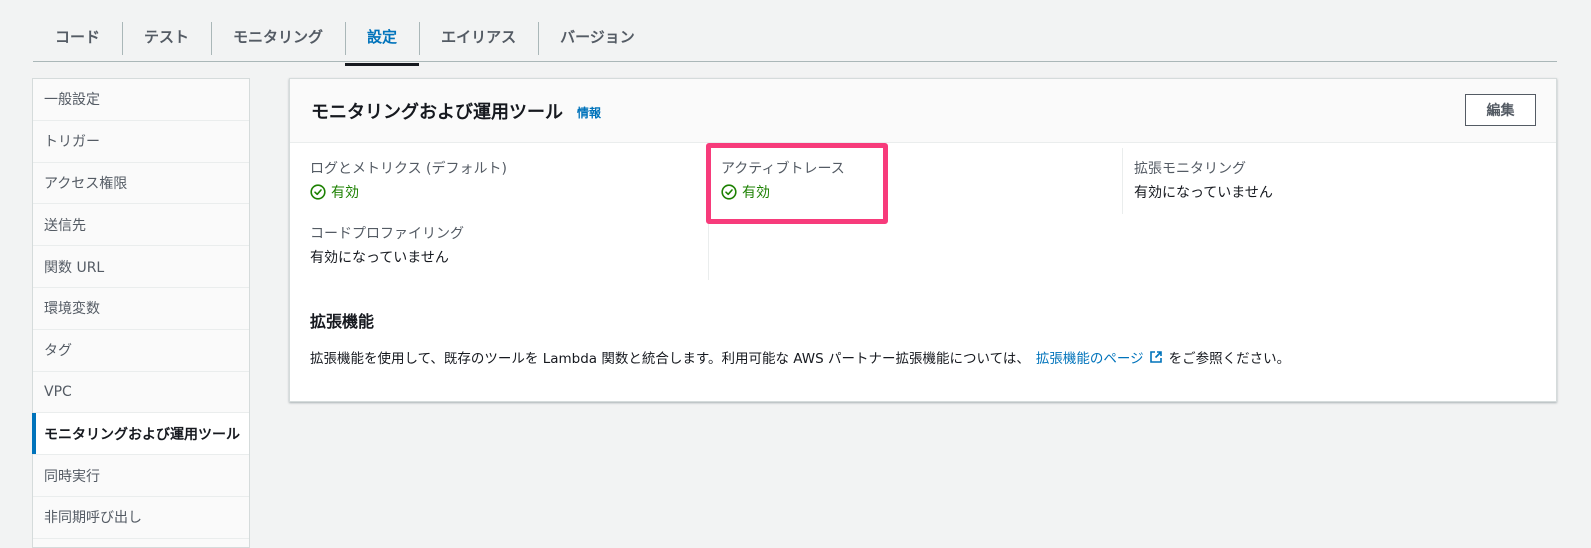 The width and height of the screenshot is (1591, 548). Describe the element at coordinates (141, 267) in the screenshot. I see `sidebar-item-function-url: 関数 URL` at that location.